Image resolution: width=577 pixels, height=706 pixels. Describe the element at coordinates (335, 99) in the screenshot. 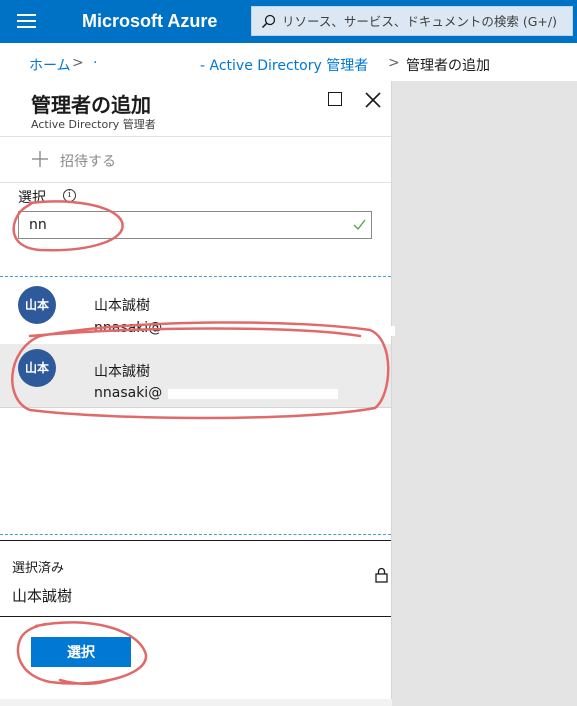

I see `maximize-icon` at that location.